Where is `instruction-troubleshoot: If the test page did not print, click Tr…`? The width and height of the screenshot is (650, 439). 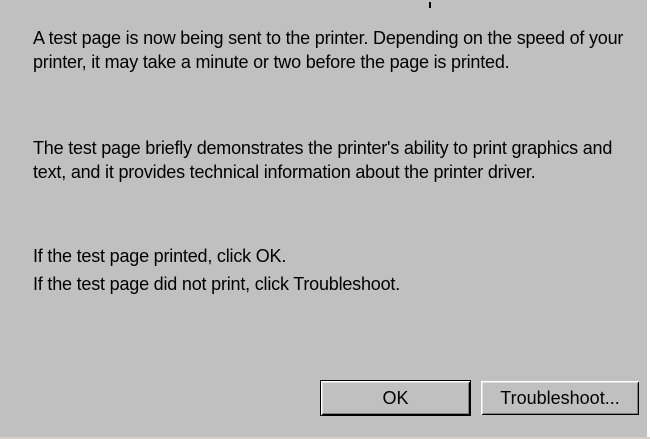
instruction-troubleshoot: If the test page did not print, click Tr… is located at coordinates (217, 284).